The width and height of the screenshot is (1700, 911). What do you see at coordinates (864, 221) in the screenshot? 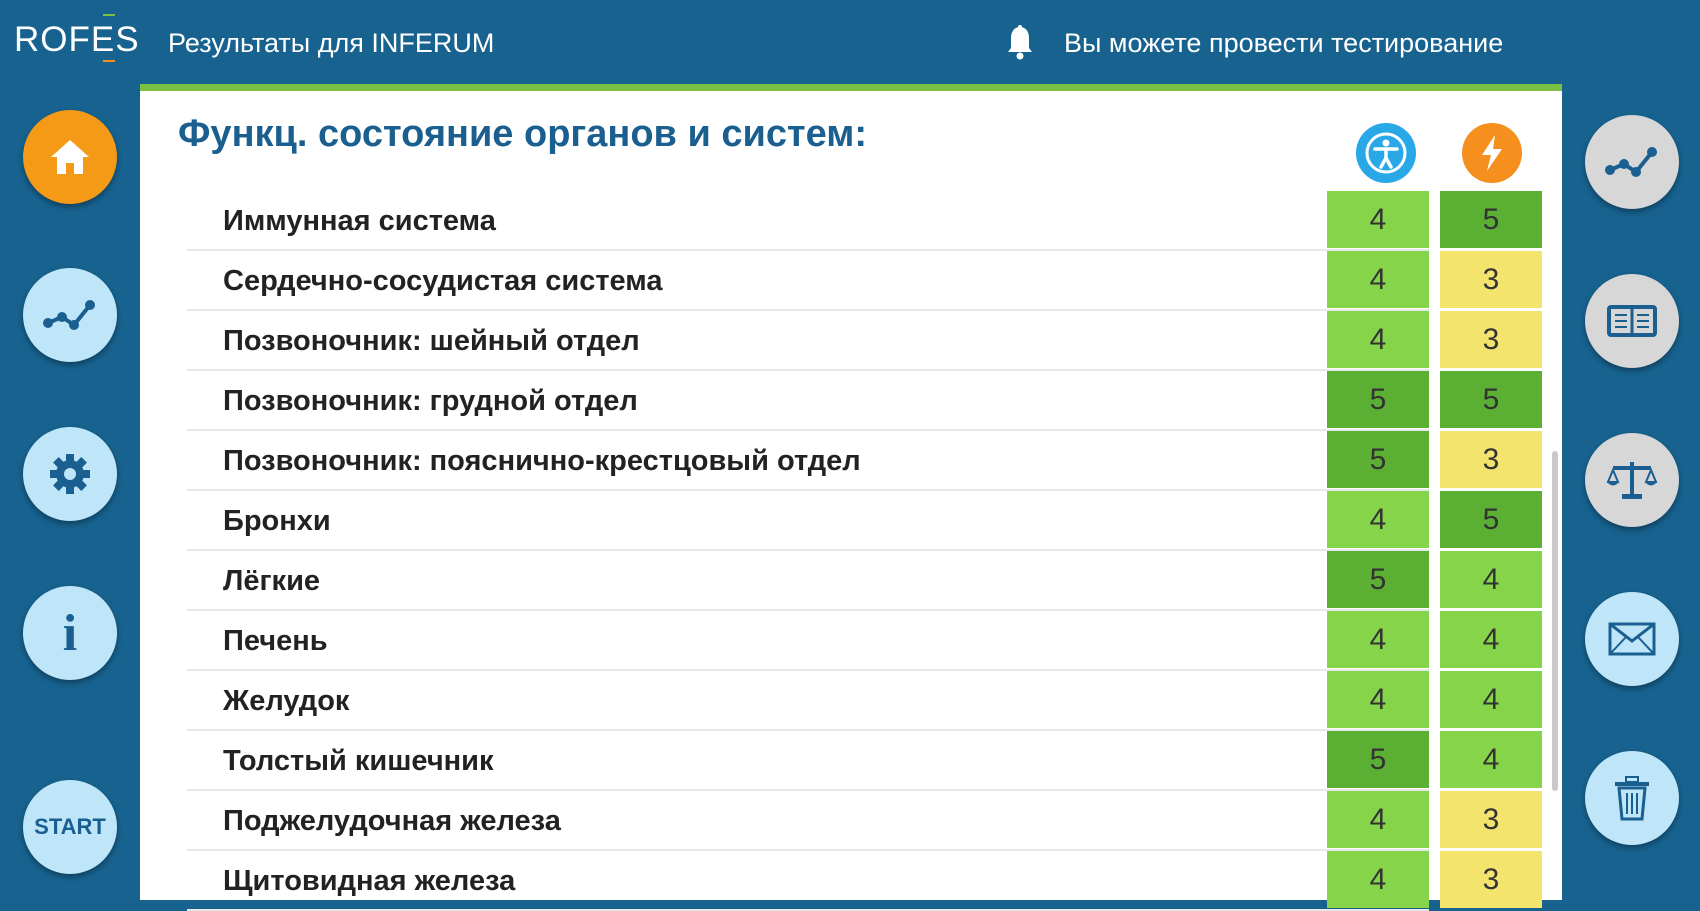
I see `organ-row: Иммунная система 4 5` at bounding box center [864, 221].